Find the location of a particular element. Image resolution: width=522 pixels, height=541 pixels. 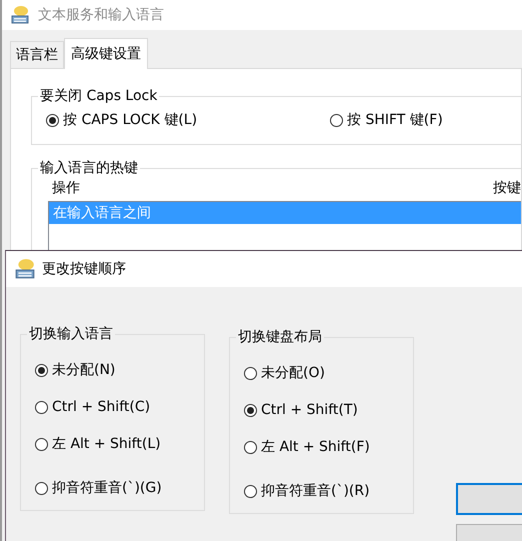

radio-label: Ctrl + Shift(T) is located at coordinates (309, 410).